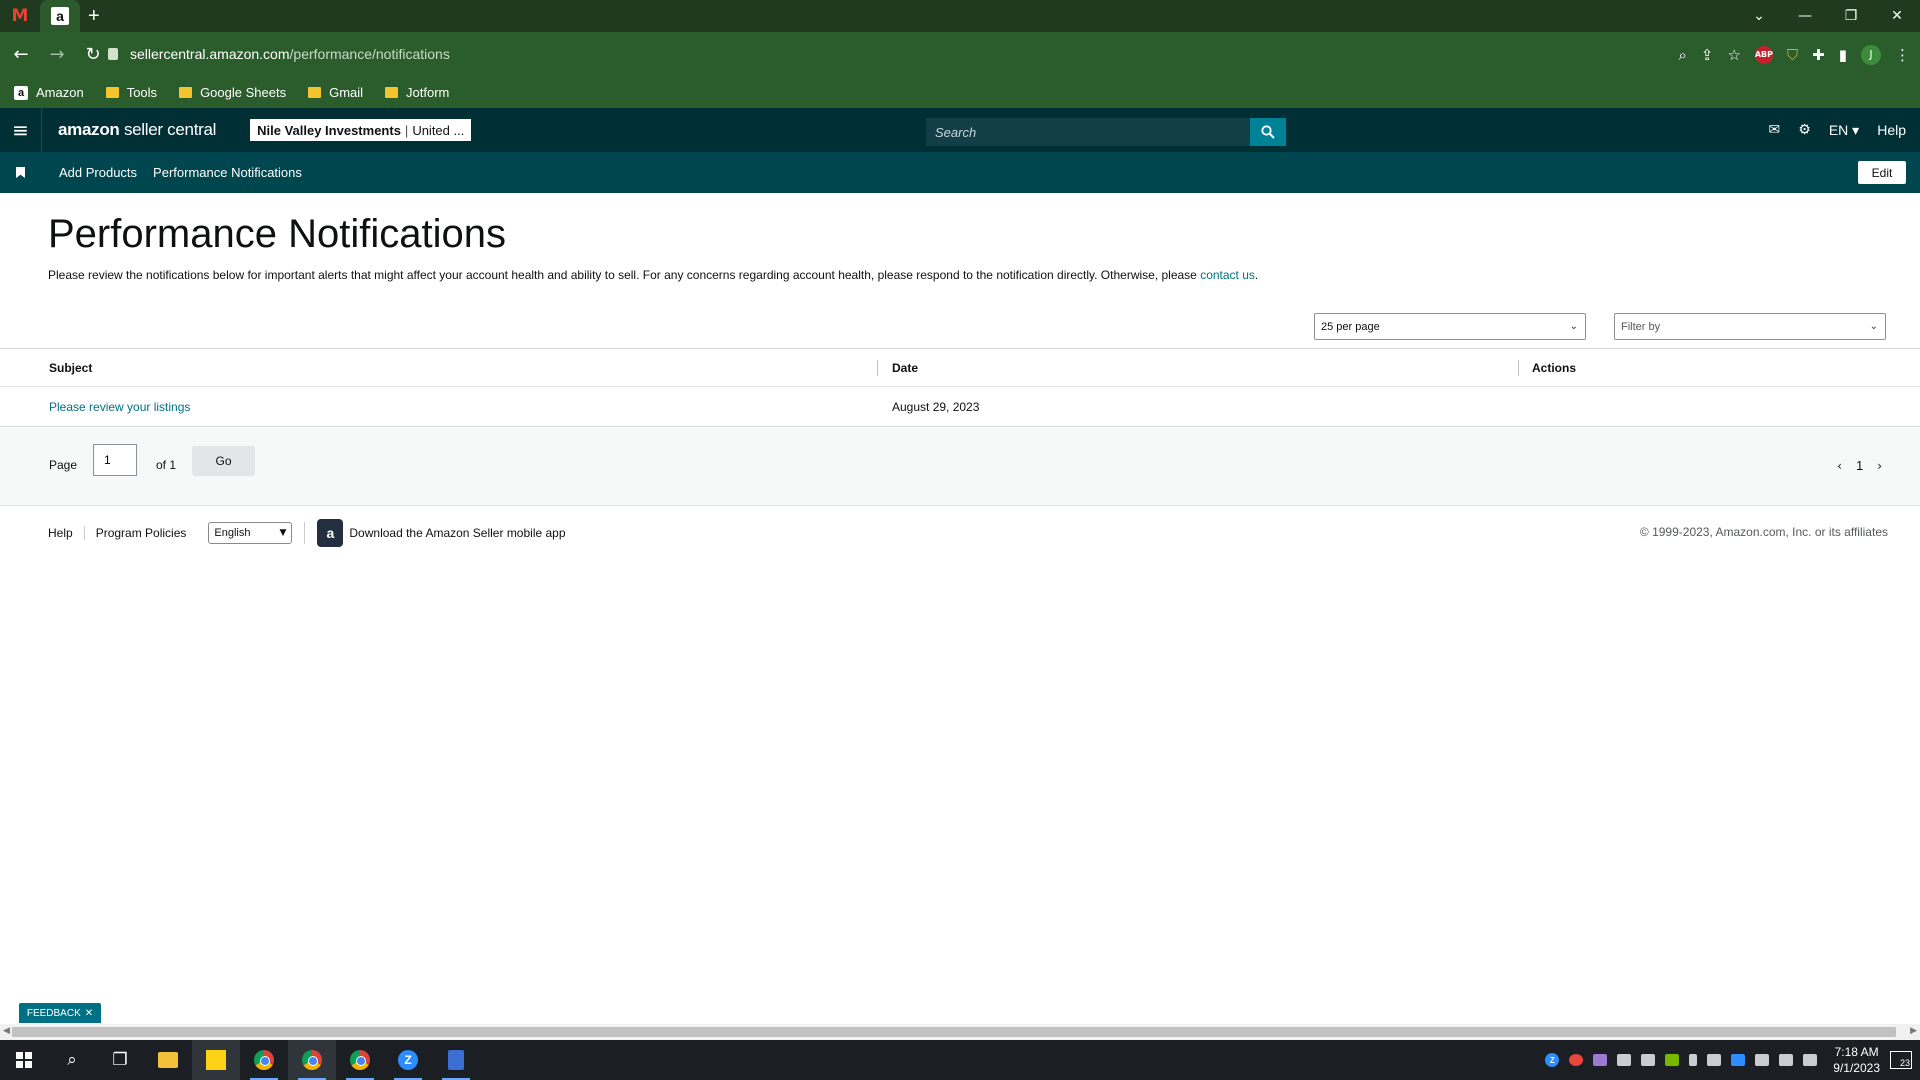 The image size is (1920, 1080). Describe the element at coordinates (24, 1060) in the screenshot. I see `start-button` at that location.